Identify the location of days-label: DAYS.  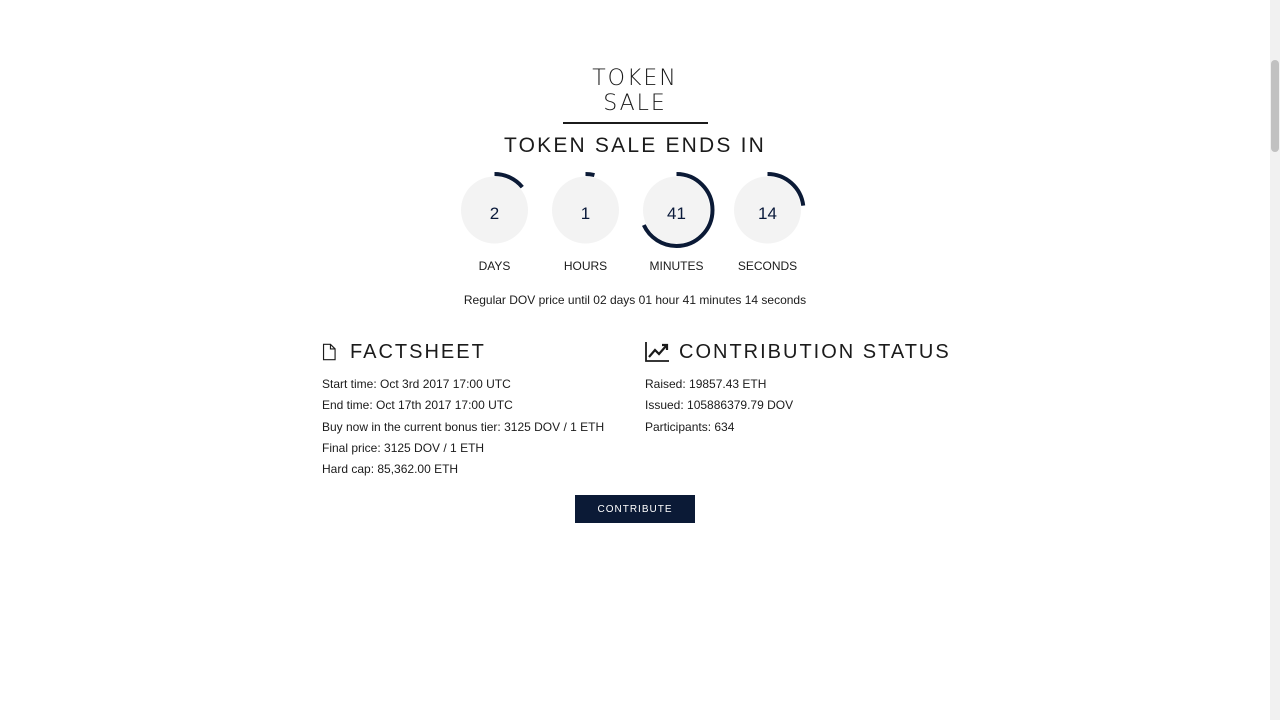
(494, 266).